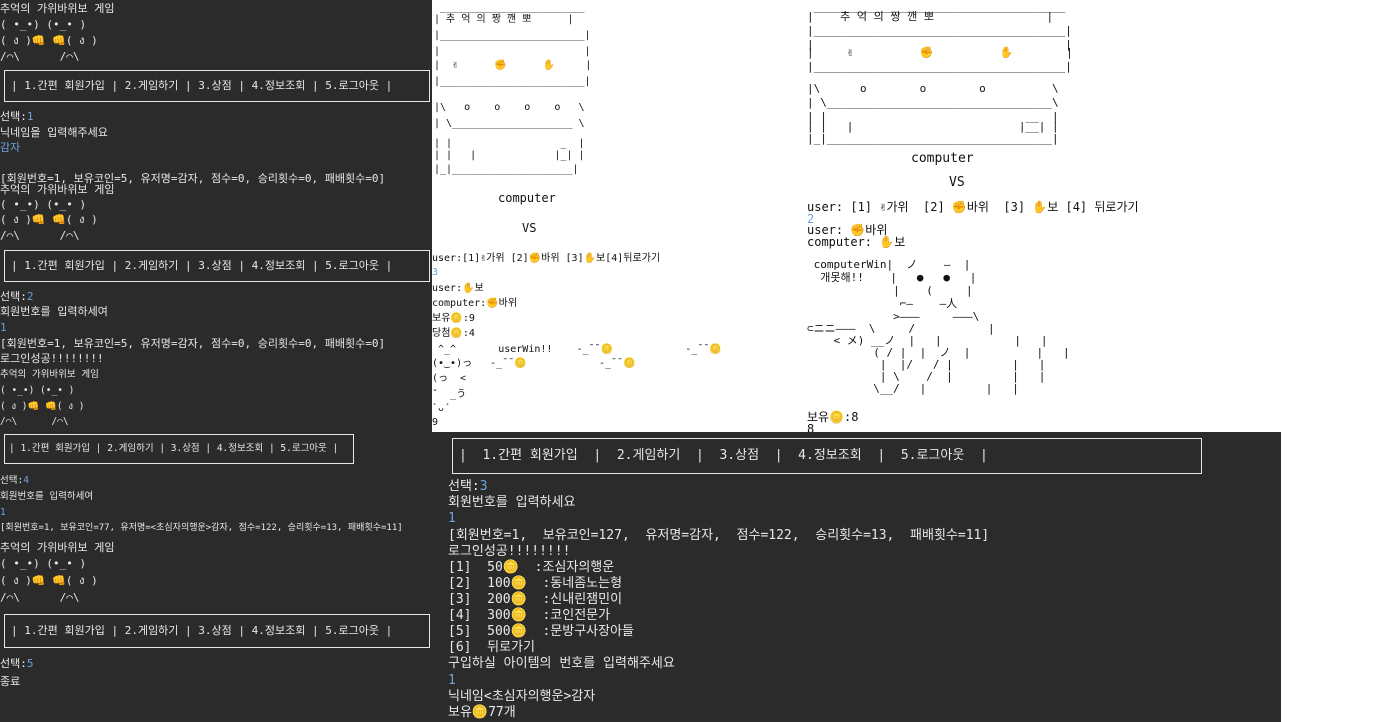  Describe the element at coordinates (531, 568) in the screenshot. I see `shop-item: [1] 50🪙 :조심자의행운` at that location.